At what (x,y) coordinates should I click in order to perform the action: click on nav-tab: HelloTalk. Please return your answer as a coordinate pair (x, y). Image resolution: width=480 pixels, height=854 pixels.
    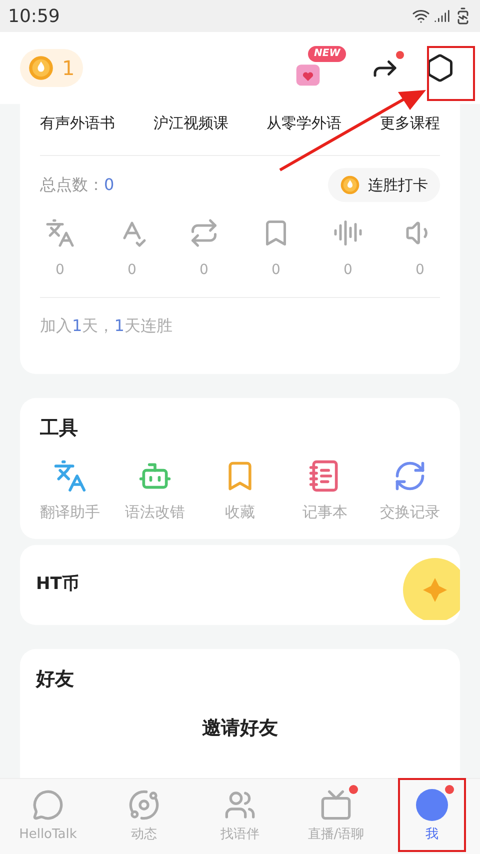
    Looking at the image, I should click on (48, 816).